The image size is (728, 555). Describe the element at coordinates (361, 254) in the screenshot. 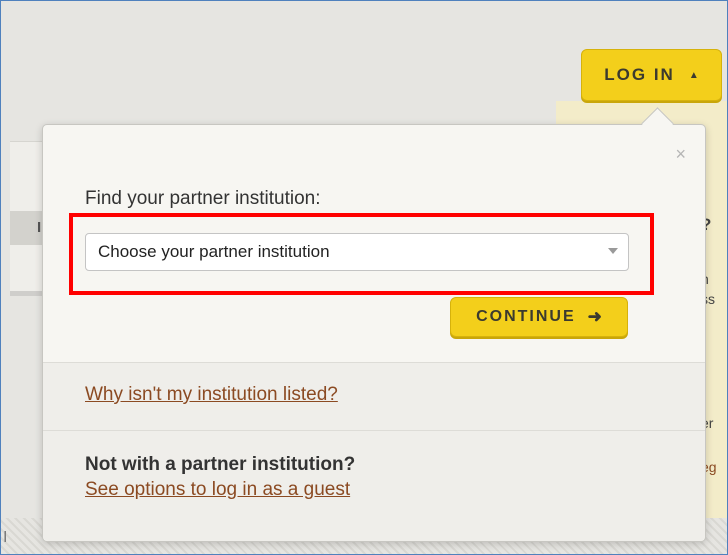

I see `highlight-box` at that location.